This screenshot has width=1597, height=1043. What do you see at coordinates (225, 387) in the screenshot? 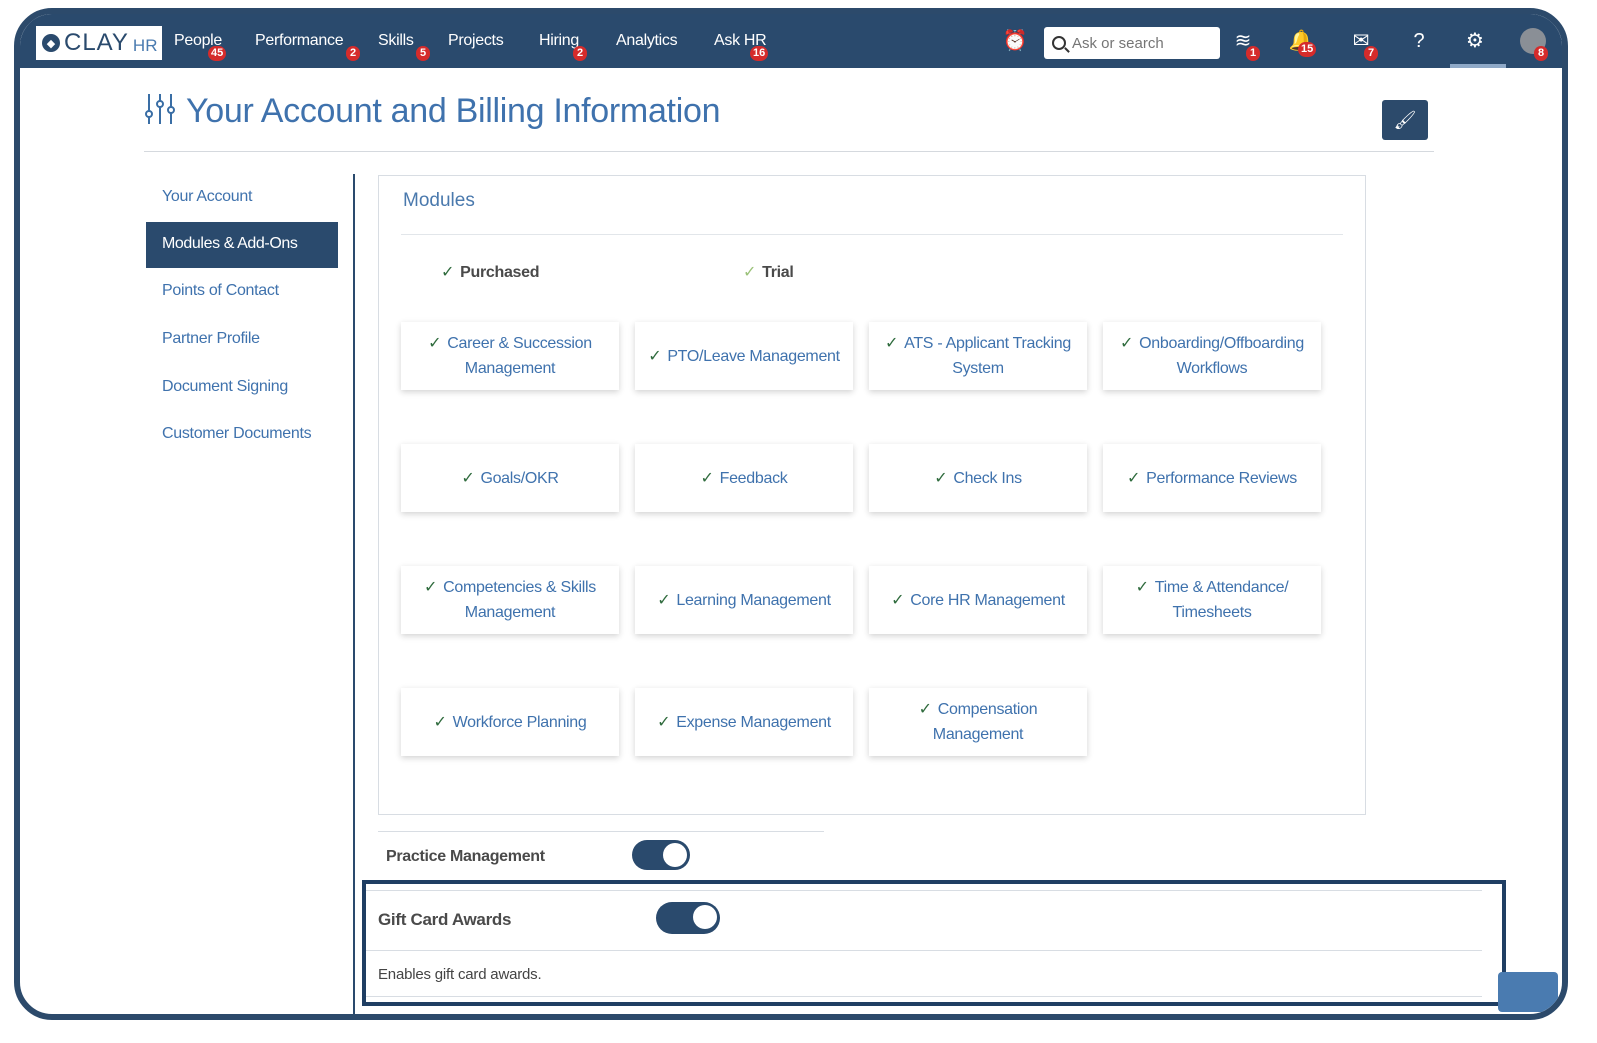
I see `sidebar-item-document-signing: Document Signing` at bounding box center [225, 387].